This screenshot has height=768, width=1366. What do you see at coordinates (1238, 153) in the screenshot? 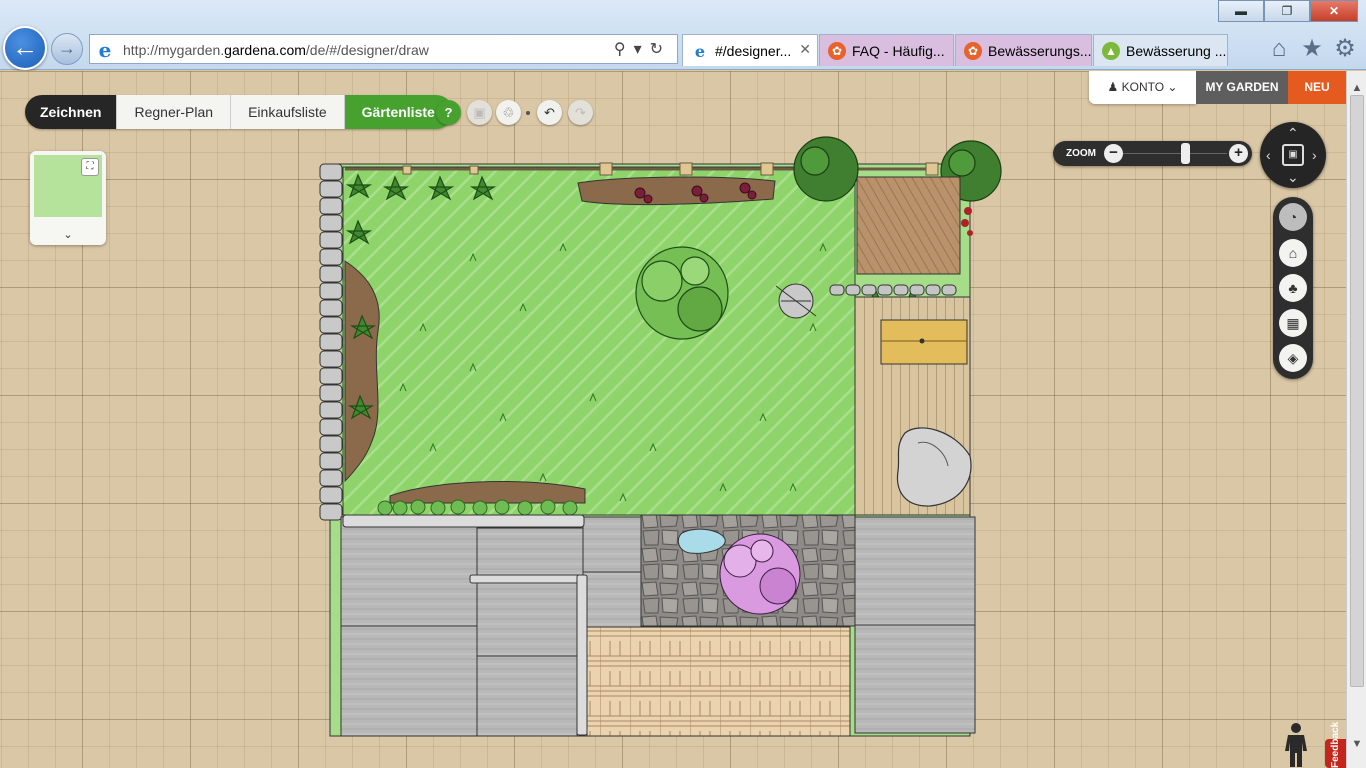
I see `zoom-in-button: +` at bounding box center [1238, 153].